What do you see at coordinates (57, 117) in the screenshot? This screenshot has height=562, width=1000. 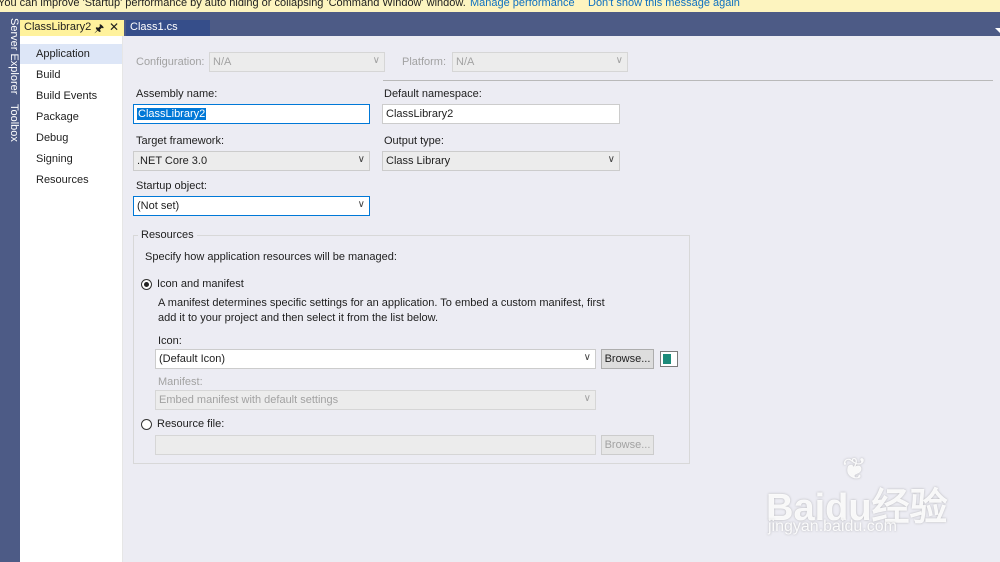 I see `nav-item-label: Package` at bounding box center [57, 117].